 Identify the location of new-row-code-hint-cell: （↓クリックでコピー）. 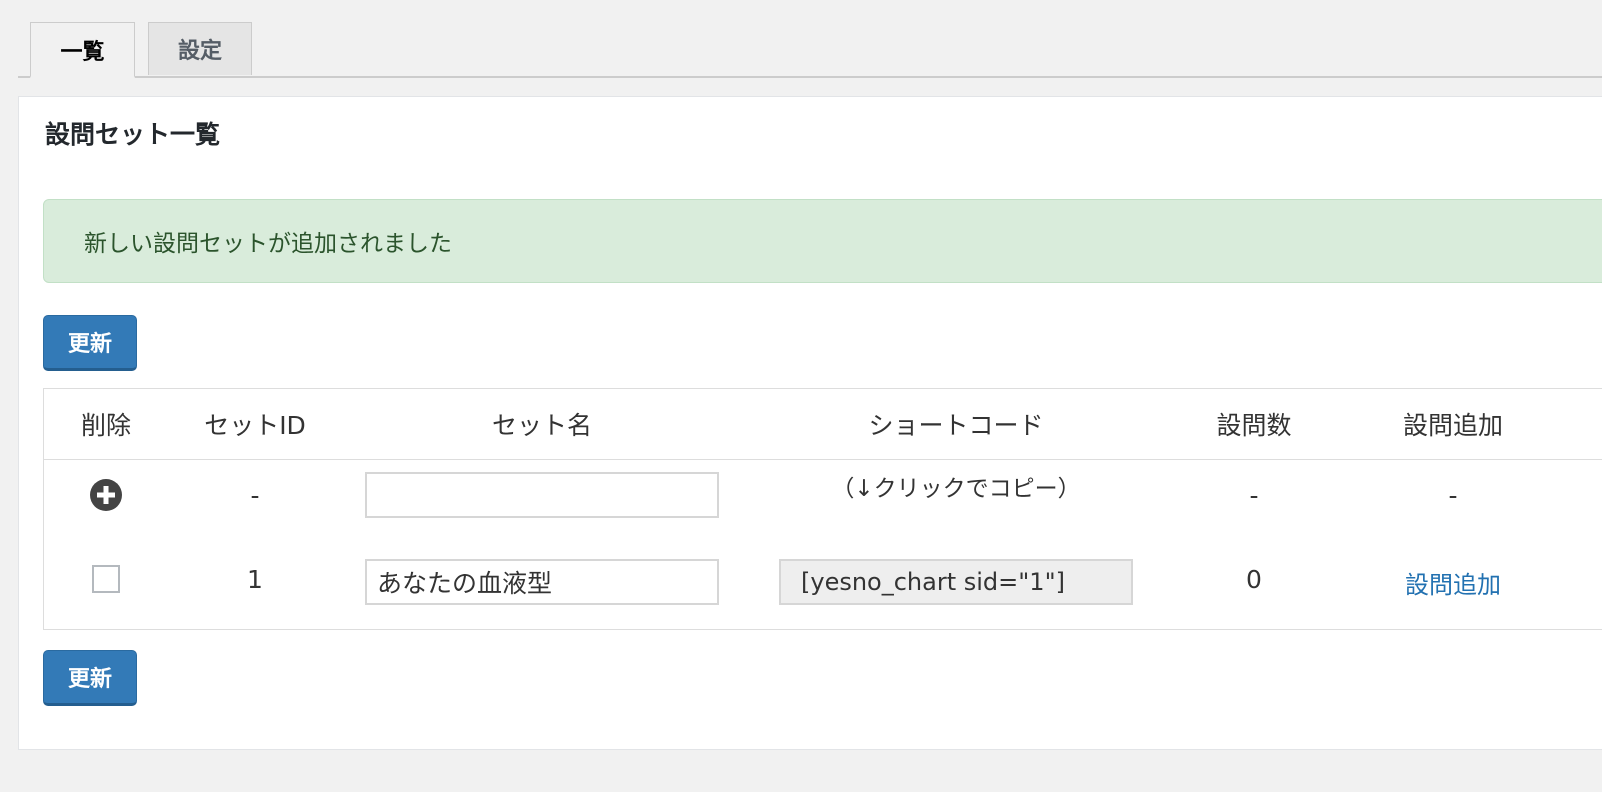
(956, 495).